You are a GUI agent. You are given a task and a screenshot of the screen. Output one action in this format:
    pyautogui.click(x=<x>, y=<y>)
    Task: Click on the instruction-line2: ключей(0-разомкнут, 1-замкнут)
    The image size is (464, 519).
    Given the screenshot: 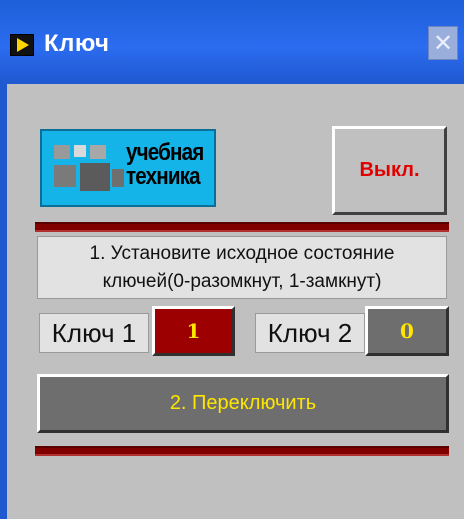 What is the action you would take?
    pyautogui.click(x=242, y=281)
    